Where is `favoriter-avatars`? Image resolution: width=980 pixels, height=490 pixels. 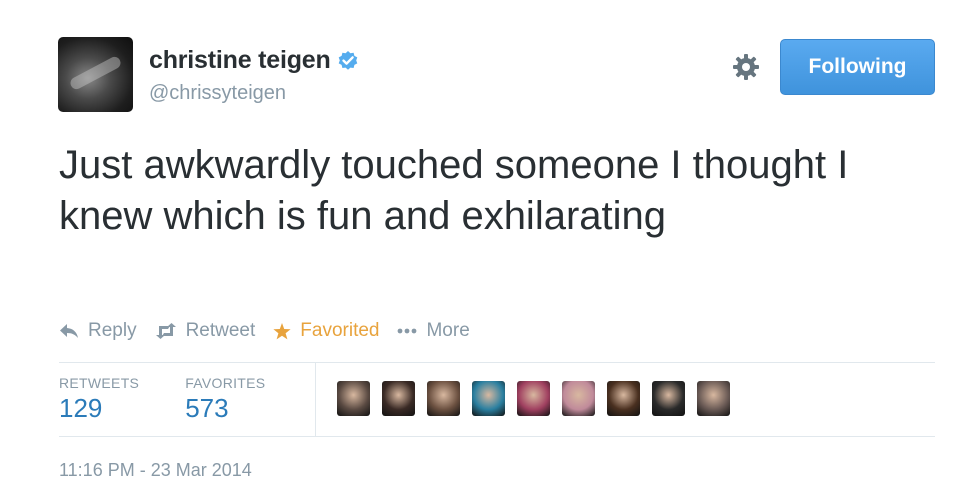
favoriter-avatars is located at coordinates (539, 398).